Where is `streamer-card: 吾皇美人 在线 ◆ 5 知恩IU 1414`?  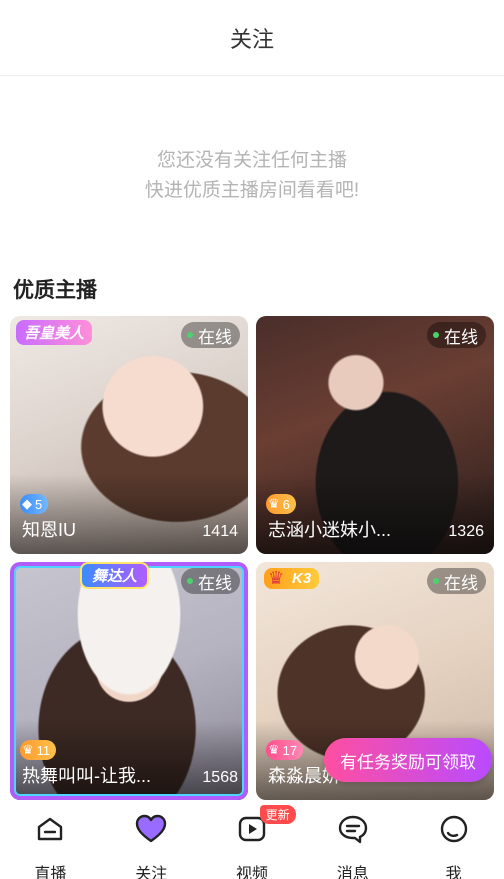 streamer-card: 吾皇美人 在线 ◆ 5 知恩IU 1414 is located at coordinates (129, 435).